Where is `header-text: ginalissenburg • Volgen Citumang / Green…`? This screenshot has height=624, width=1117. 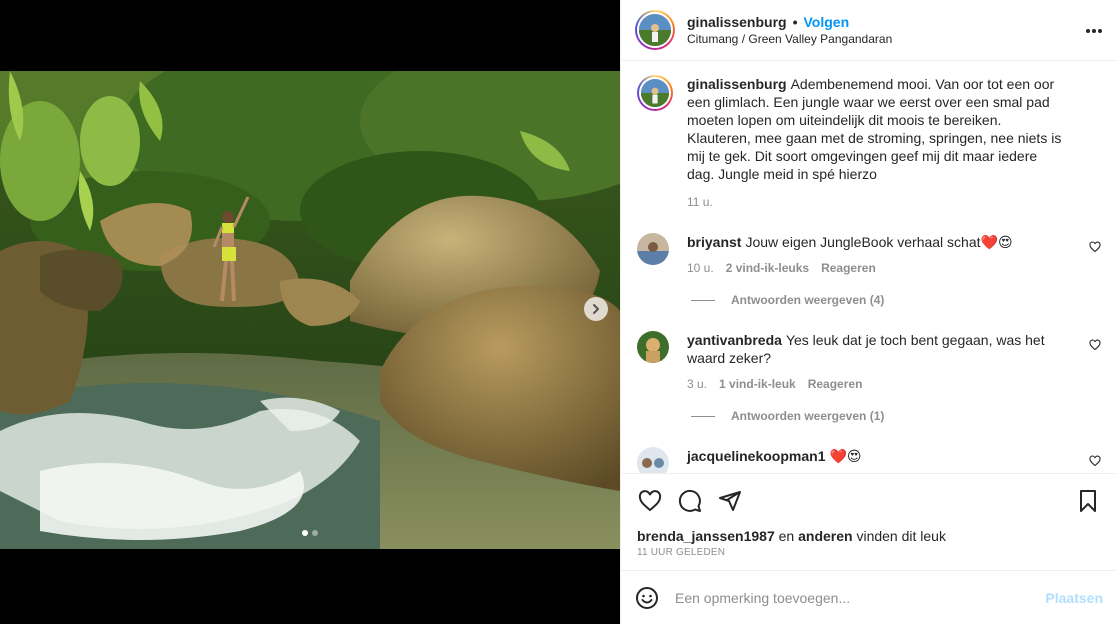 header-text: ginalissenburg • Volgen Citumang / Green… is located at coordinates (789, 30).